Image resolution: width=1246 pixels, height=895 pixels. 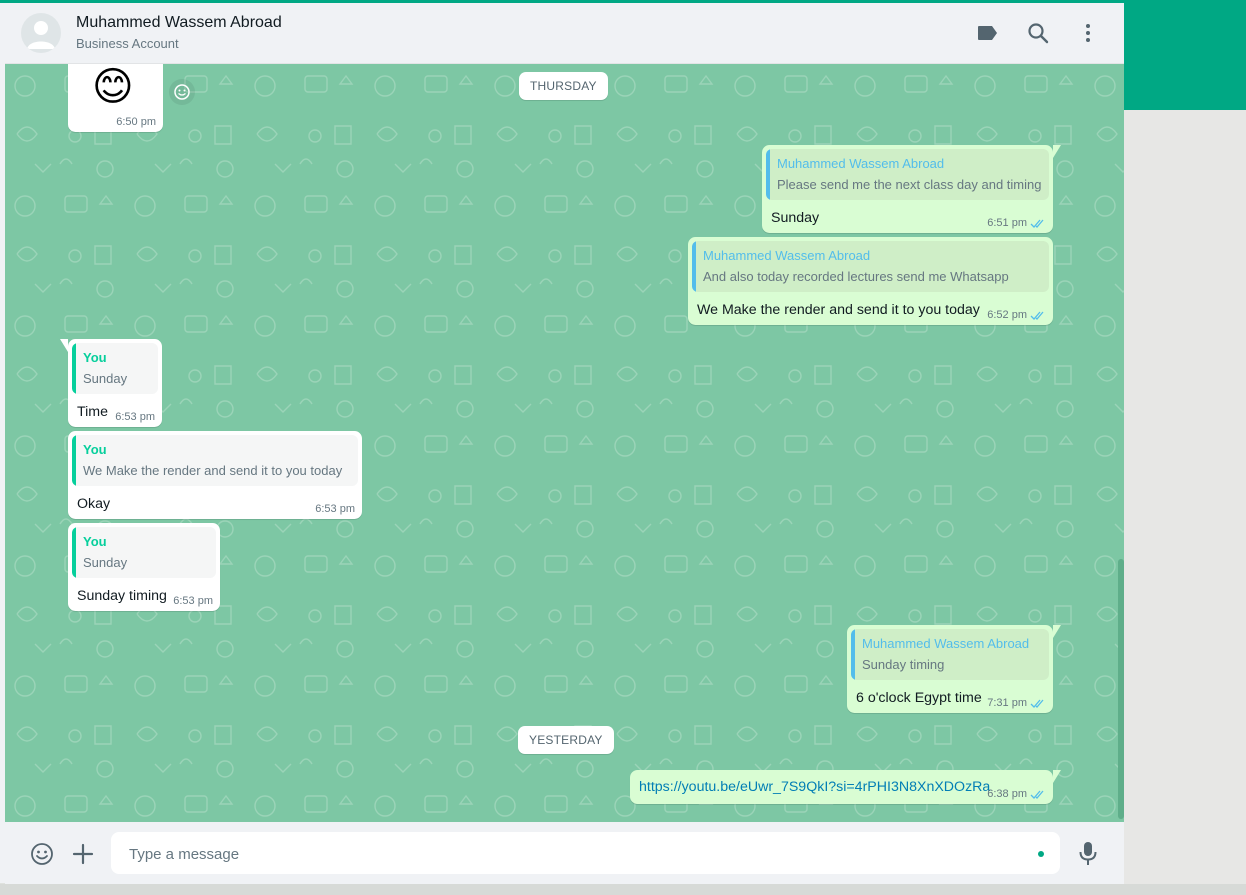 What do you see at coordinates (1088, 854) in the screenshot?
I see `microphone-icon` at bounding box center [1088, 854].